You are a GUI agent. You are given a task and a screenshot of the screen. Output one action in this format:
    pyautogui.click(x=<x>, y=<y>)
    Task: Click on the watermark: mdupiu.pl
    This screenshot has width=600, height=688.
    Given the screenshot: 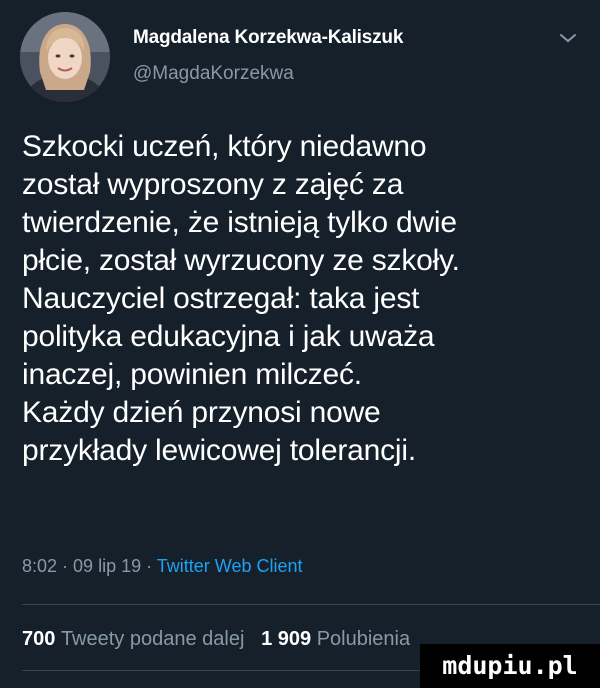 What is the action you would take?
    pyautogui.click(x=510, y=666)
    